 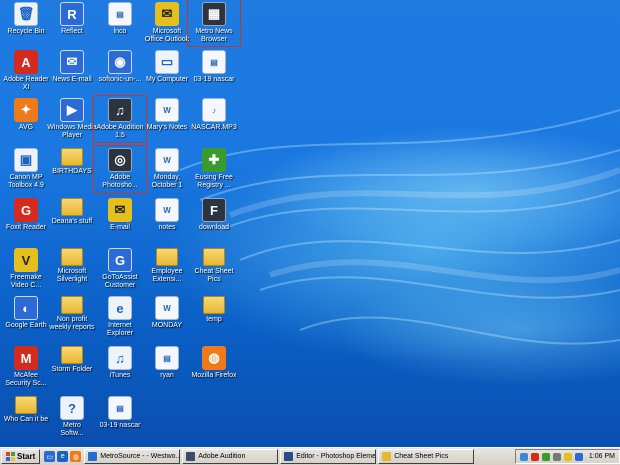 I want to click on desktop-icon-e-mail: ✉ E-mail, so click(x=120, y=215).